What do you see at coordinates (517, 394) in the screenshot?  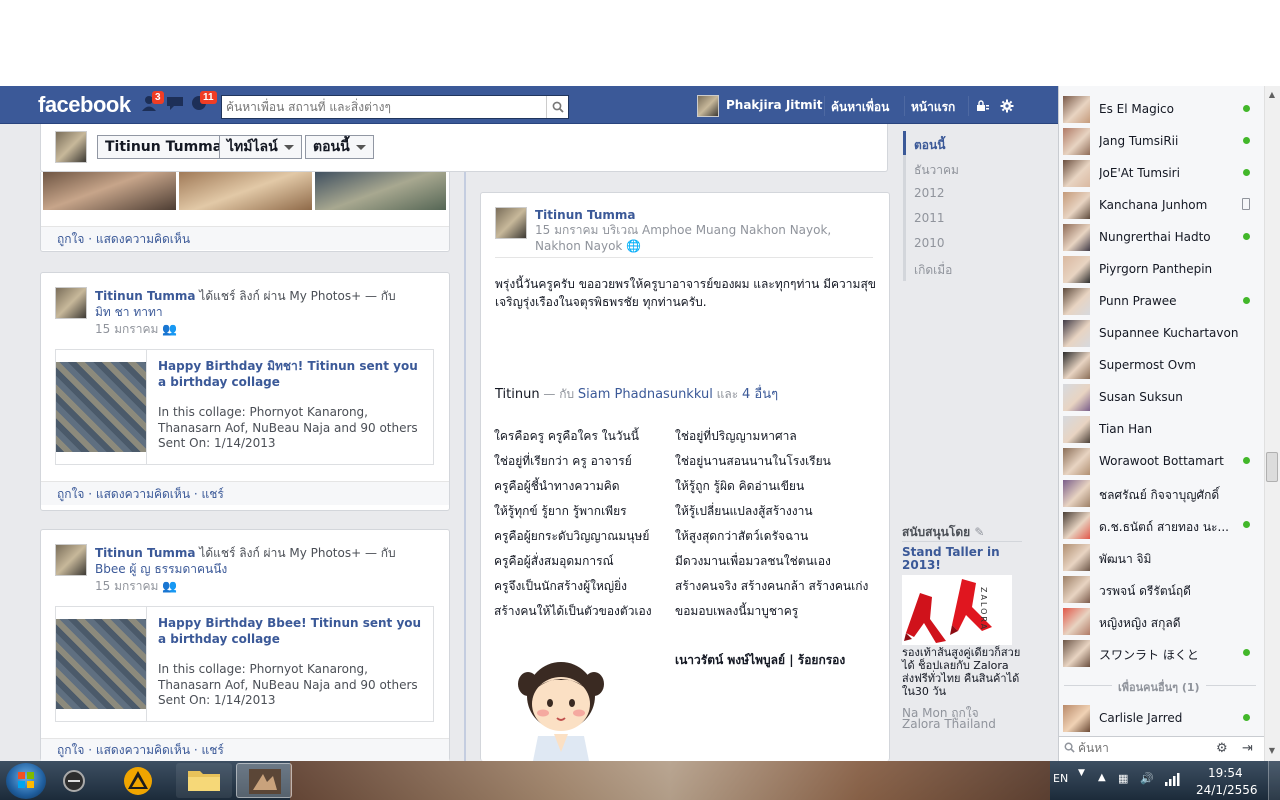 I see `tag-author: Titinun` at bounding box center [517, 394].